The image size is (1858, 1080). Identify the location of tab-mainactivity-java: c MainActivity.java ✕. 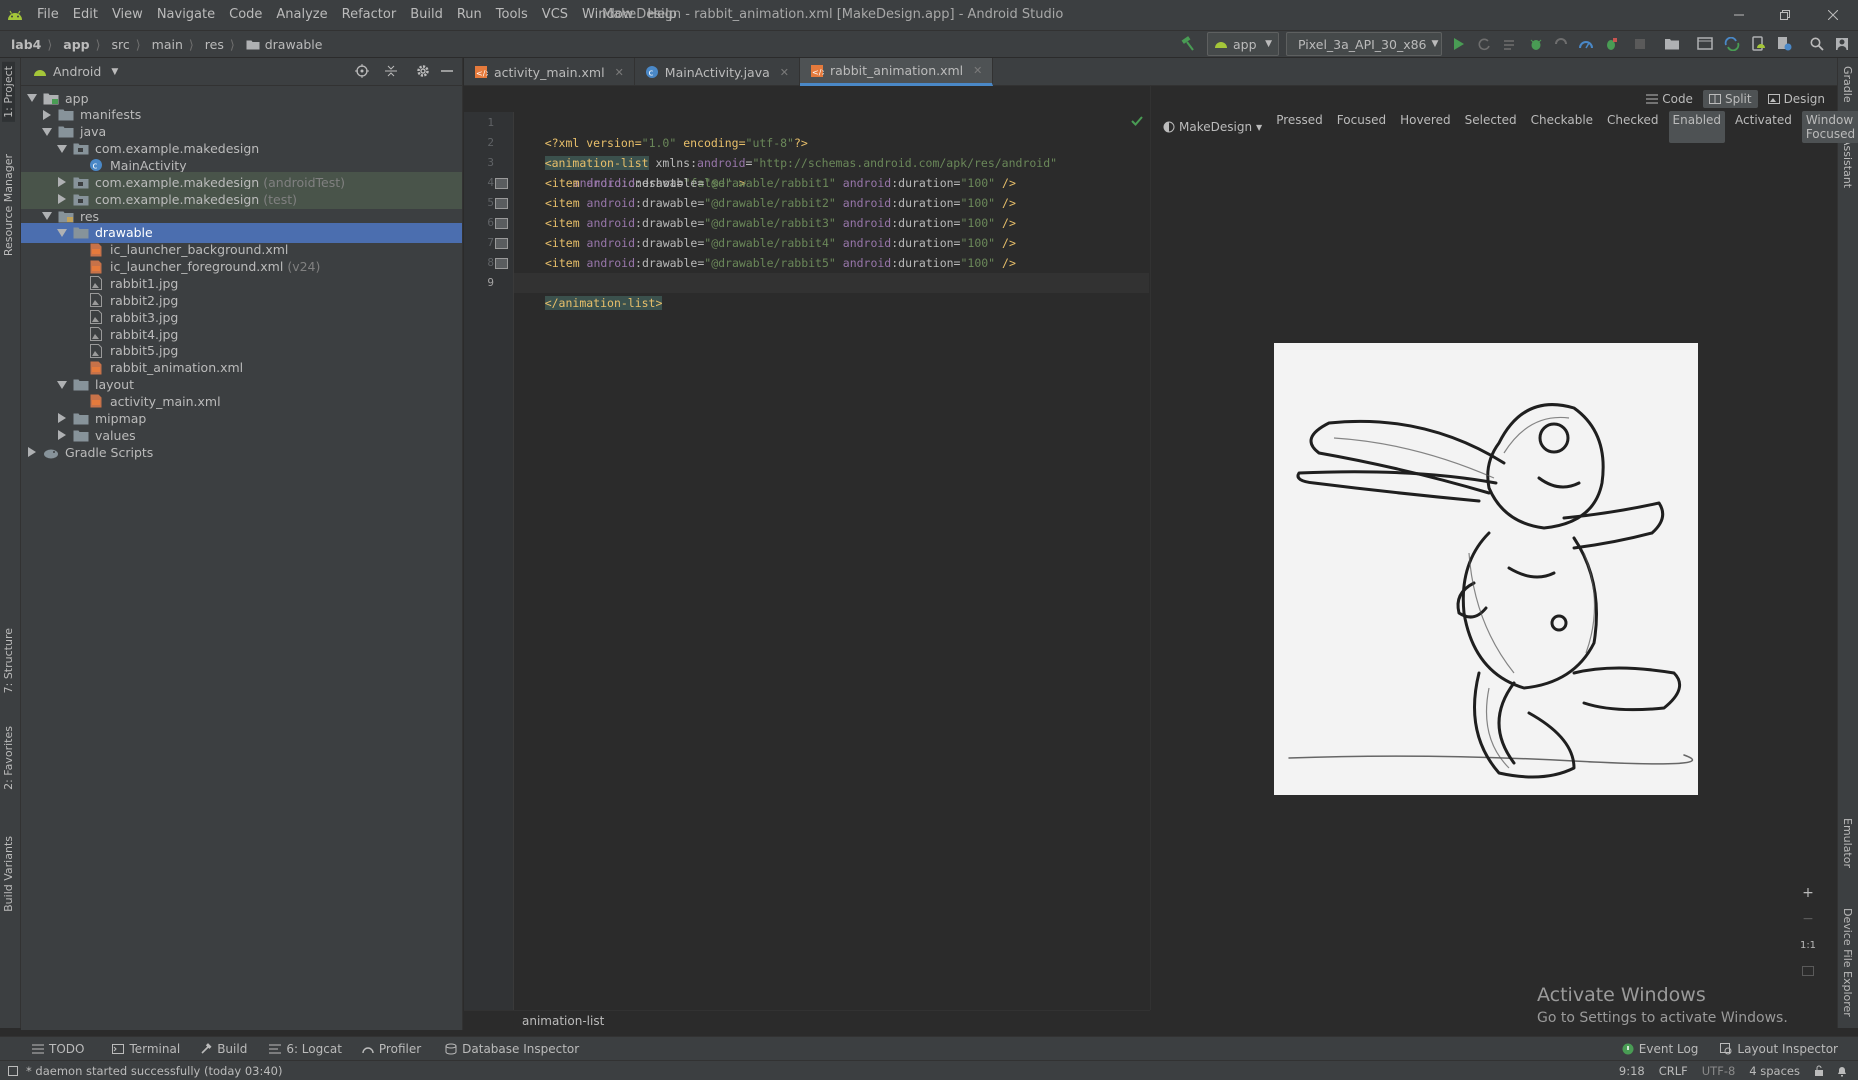
(717, 72).